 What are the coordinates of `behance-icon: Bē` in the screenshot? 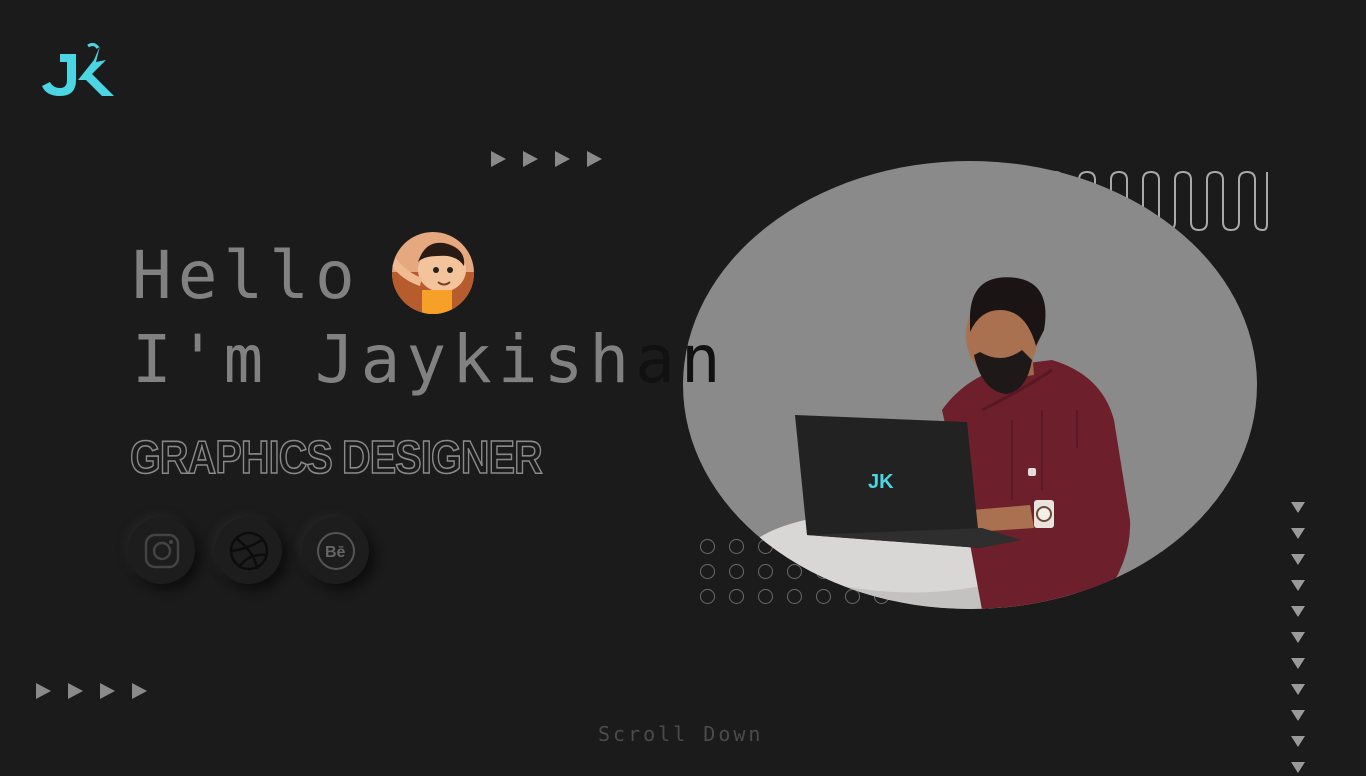 It's located at (335, 550).